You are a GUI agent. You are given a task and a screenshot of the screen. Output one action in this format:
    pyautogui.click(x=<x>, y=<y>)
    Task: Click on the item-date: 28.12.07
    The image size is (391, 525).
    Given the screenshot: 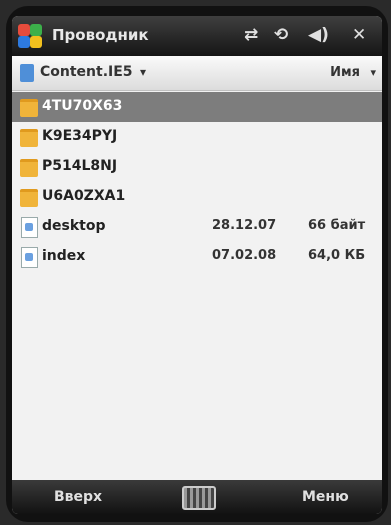 What is the action you would take?
    pyautogui.click(x=244, y=225)
    